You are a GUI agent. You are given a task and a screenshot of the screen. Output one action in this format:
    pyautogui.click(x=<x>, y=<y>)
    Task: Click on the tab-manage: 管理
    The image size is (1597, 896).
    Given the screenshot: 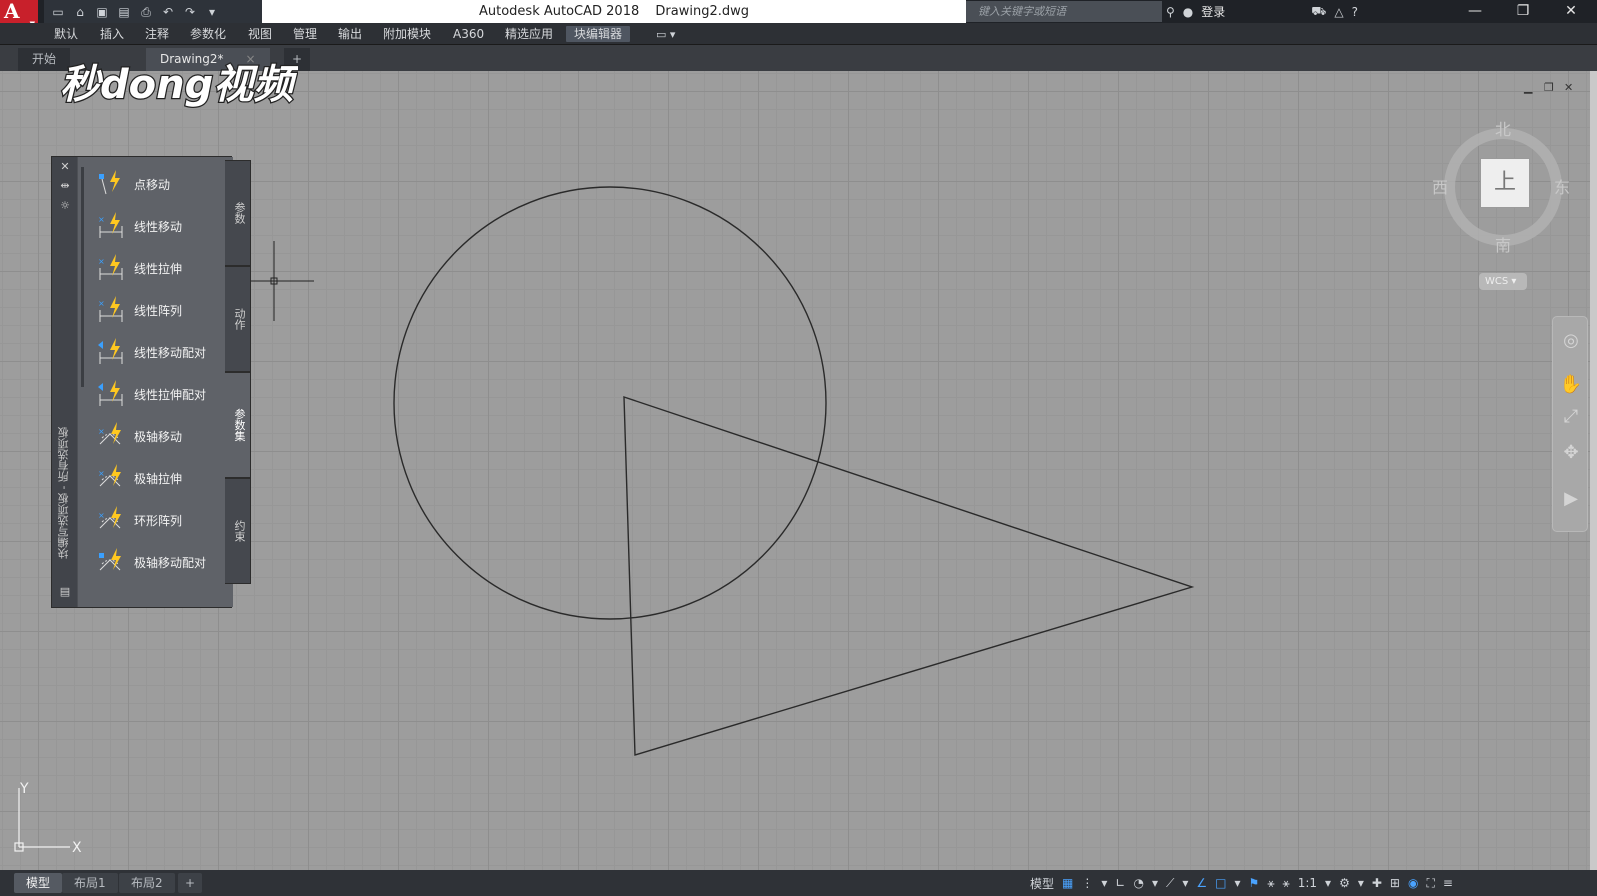 What is the action you would take?
    pyautogui.click(x=305, y=34)
    